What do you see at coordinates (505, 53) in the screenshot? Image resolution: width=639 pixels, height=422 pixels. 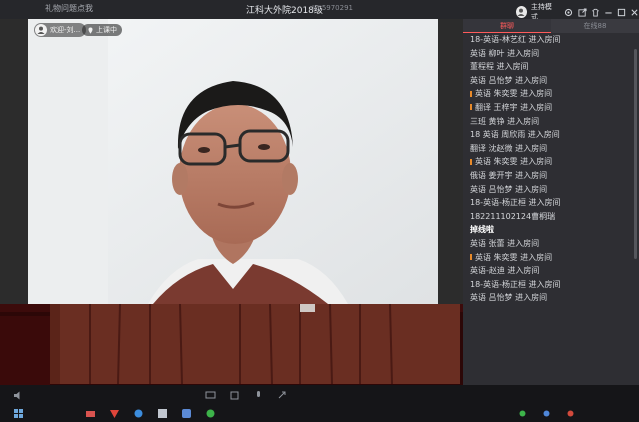 I see `chat-message: 英语 柳叶 进入房间` at bounding box center [505, 53].